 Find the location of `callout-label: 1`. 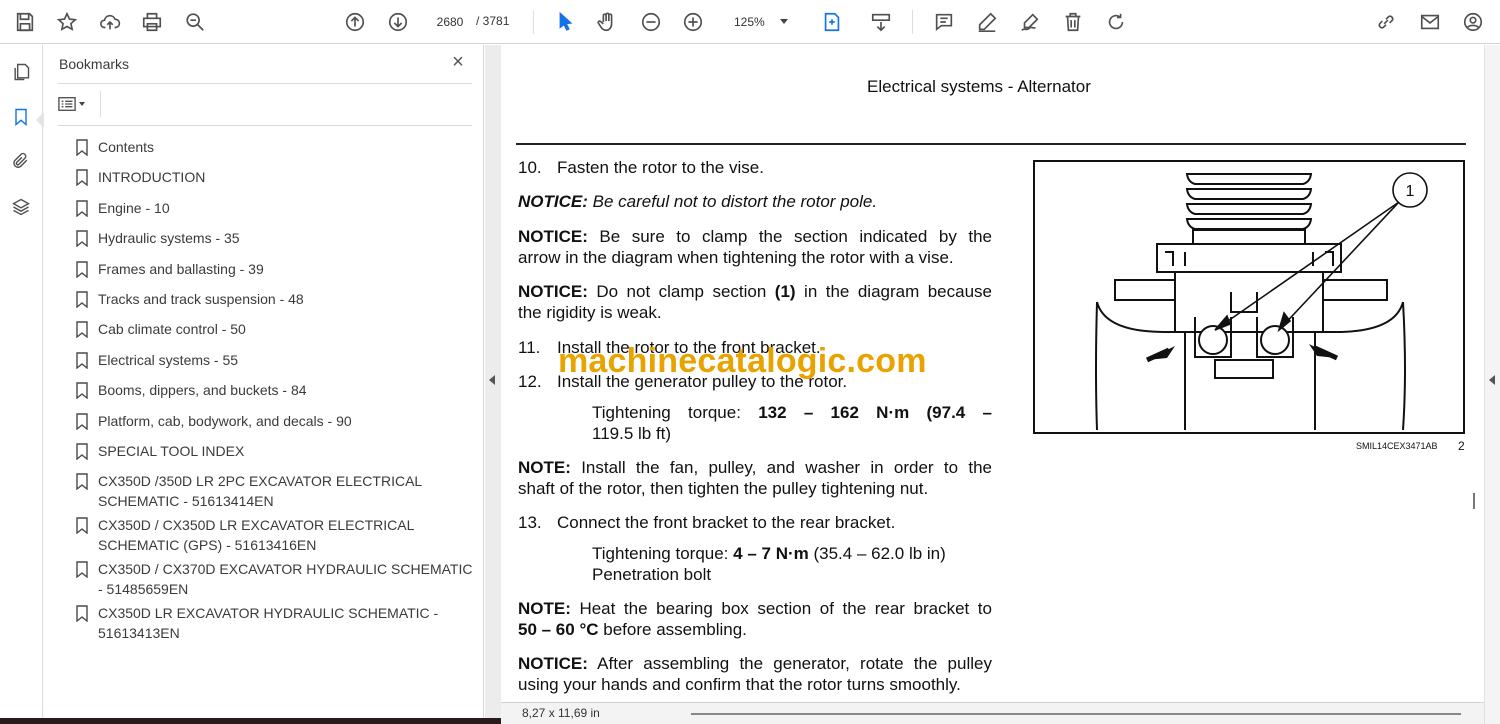

callout-label: 1 is located at coordinates (1410, 191).